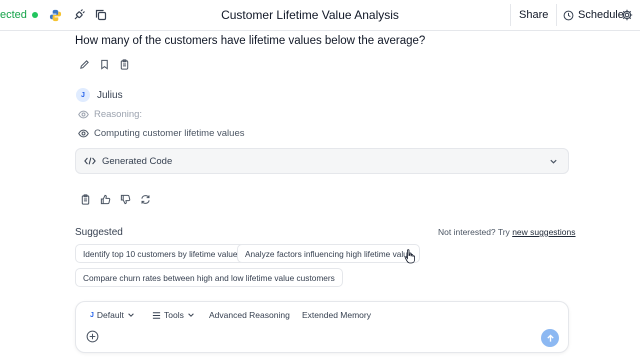 The width and height of the screenshot is (640, 360). I want to click on gear-icon, so click(627, 17).